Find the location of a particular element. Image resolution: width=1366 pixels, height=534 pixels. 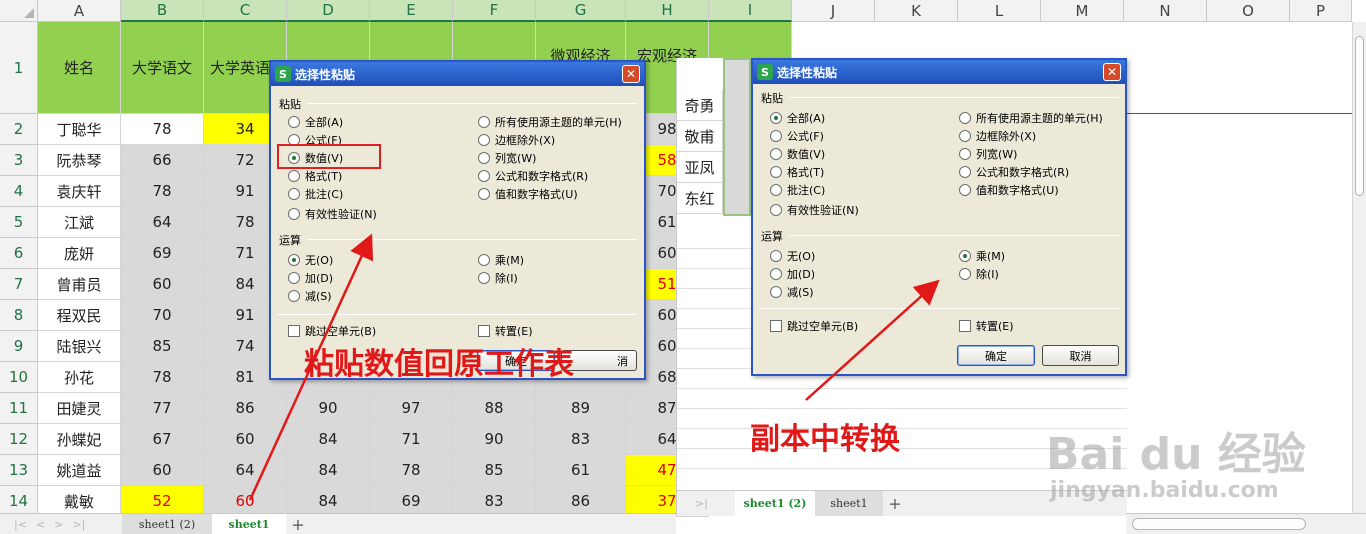

table-cell-name: 江斌 is located at coordinates (79, 222).